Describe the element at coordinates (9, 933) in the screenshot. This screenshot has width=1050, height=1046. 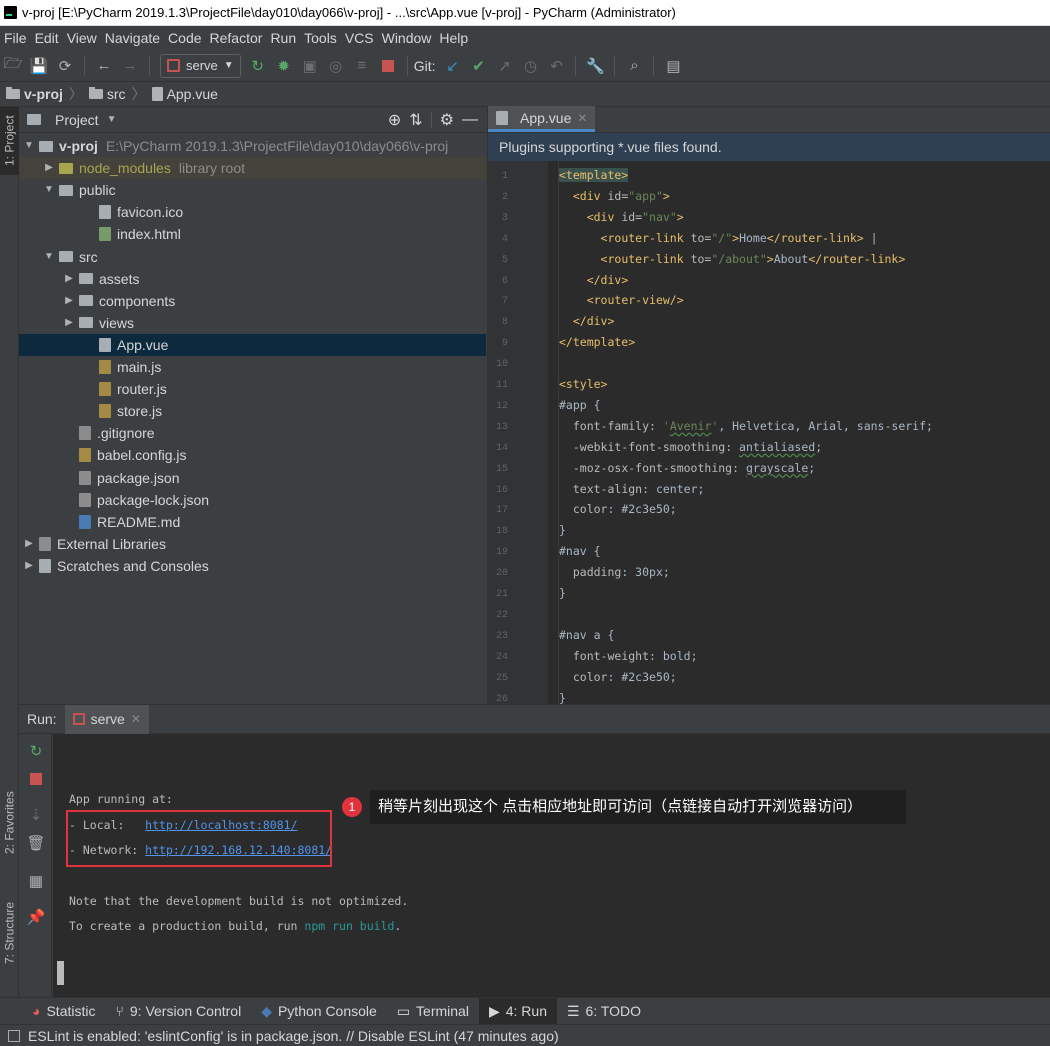
I see `structure-side-tab: 7: Structure` at that location.